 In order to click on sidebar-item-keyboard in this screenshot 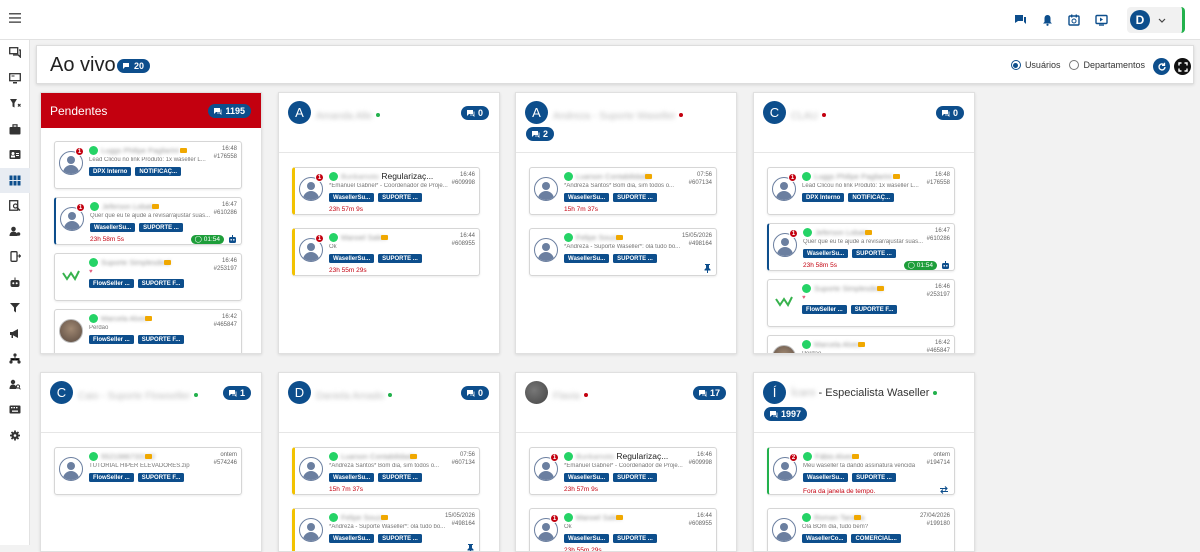, I will do `click(15, 410)`.